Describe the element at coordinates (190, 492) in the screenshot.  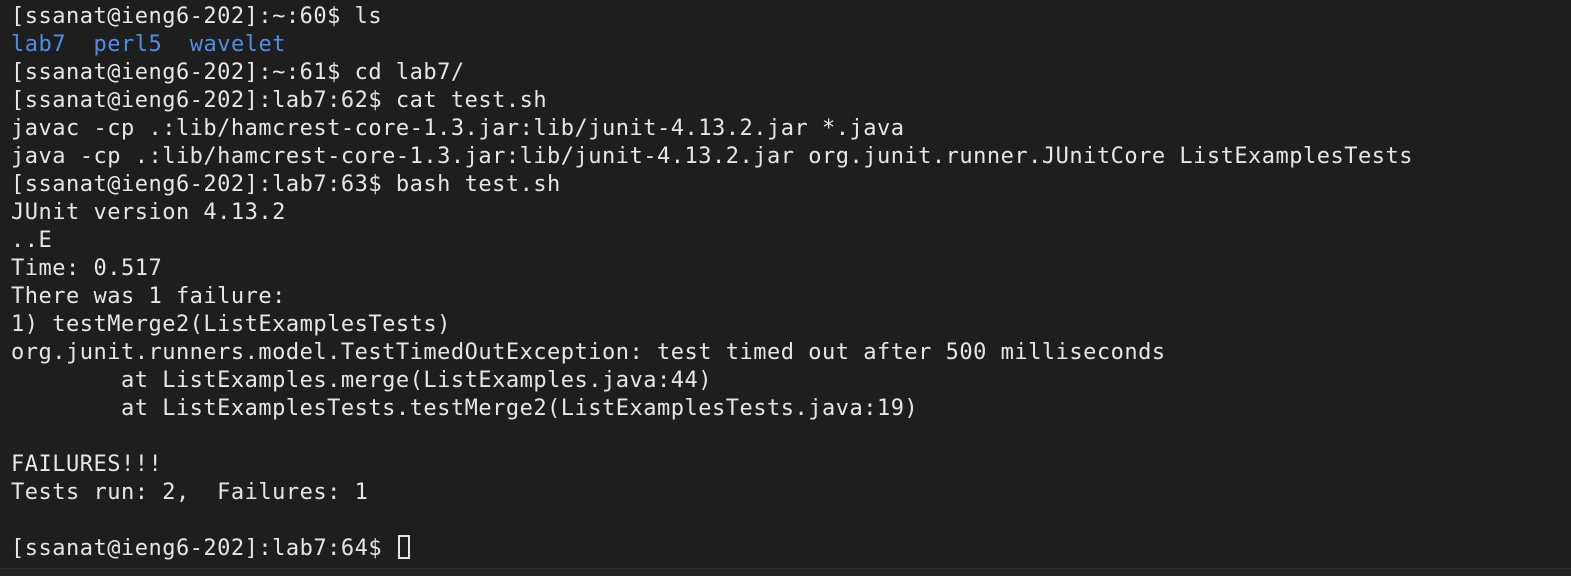
I see `terminal-line: Tests run: 2, Failures: 1` at that location.